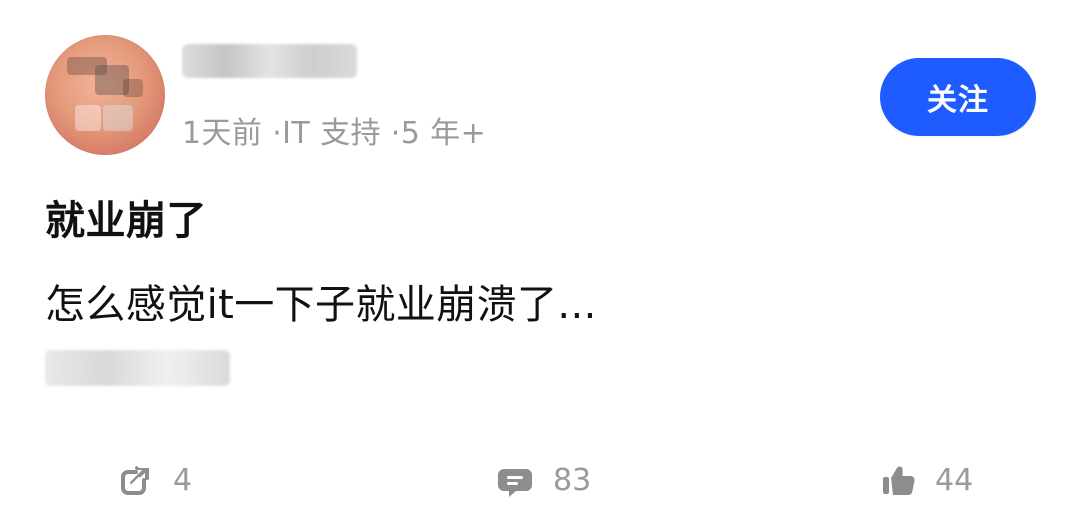  I want to click on thumbs-up-icon, so click(897, 480).